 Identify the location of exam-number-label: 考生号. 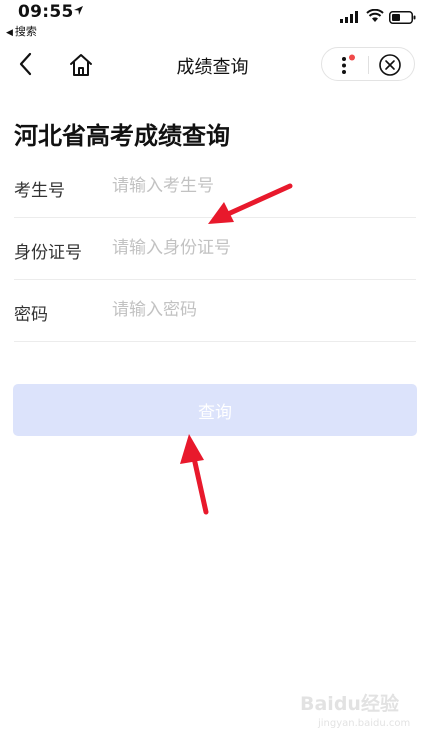
(39, 191).